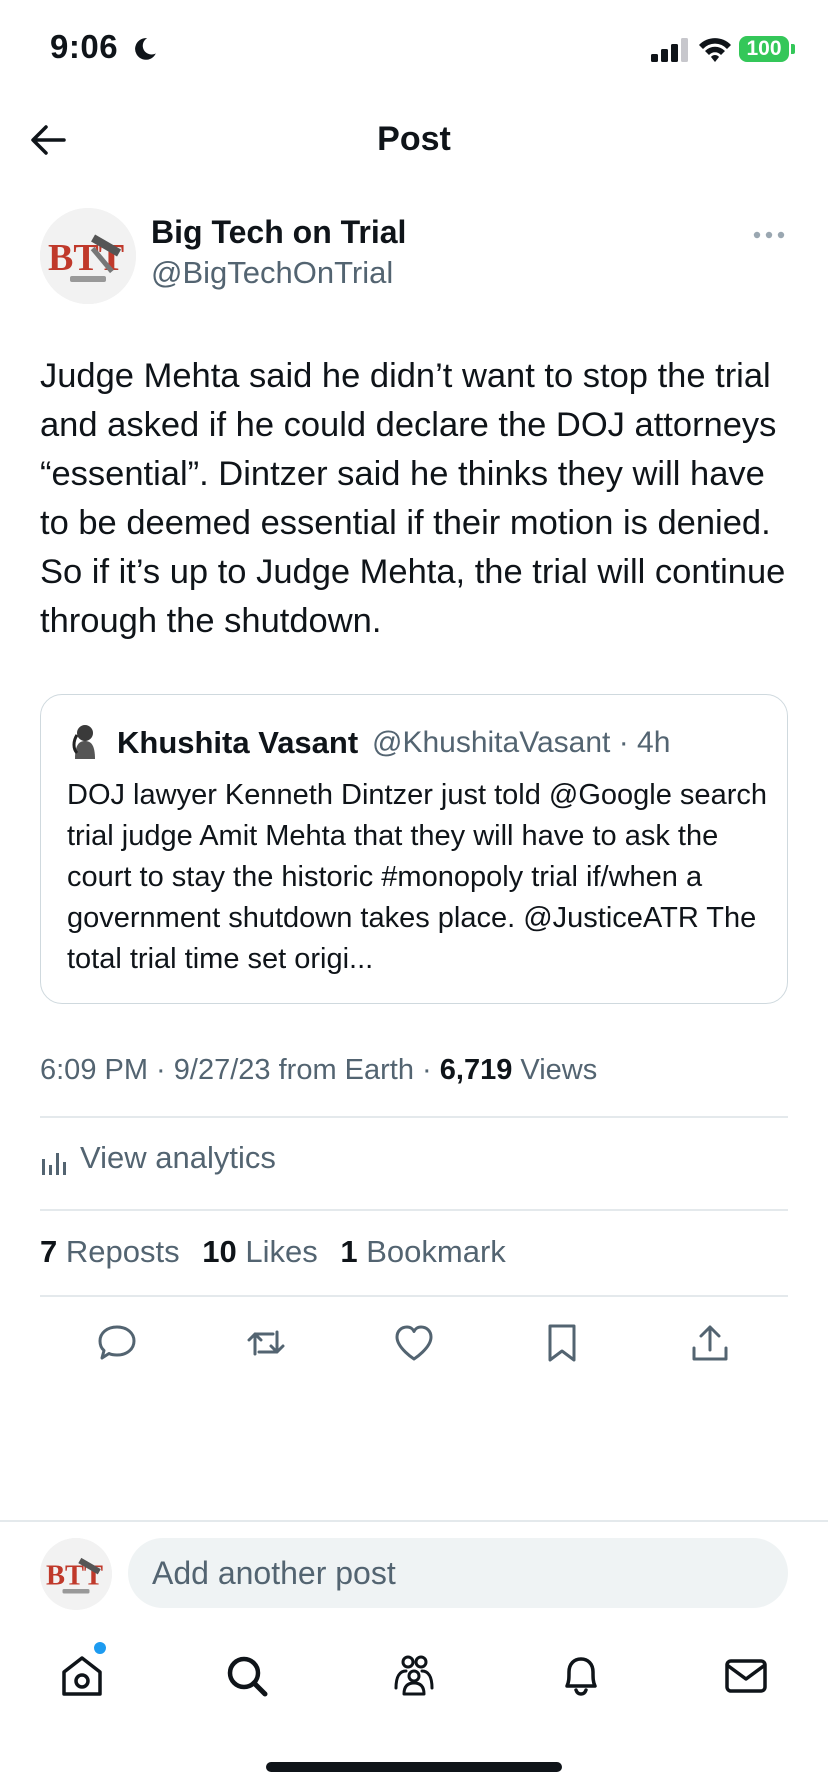 Image resolution: width=828 pixels, height=1792 pixels. I want to click on search-icon, so click(247, 1676).